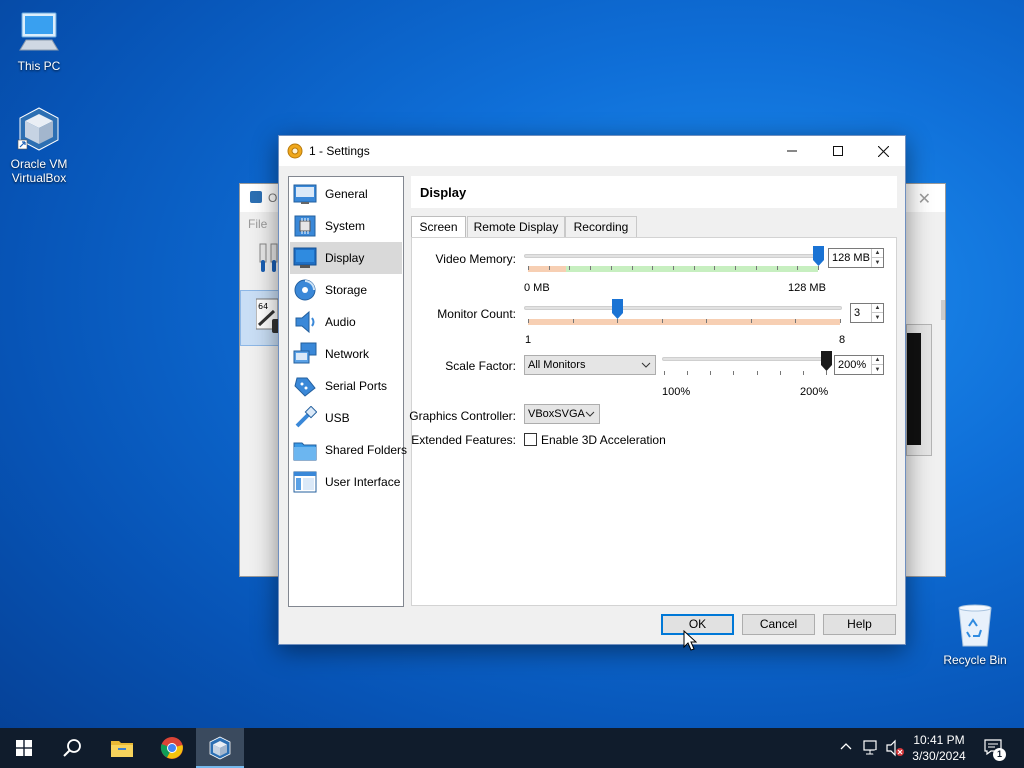 The width and height of the screenshot is (1024, 768). Describe the element at coordinates (39, 31) in the screenshot. I see `this-pc-icon` at that location.